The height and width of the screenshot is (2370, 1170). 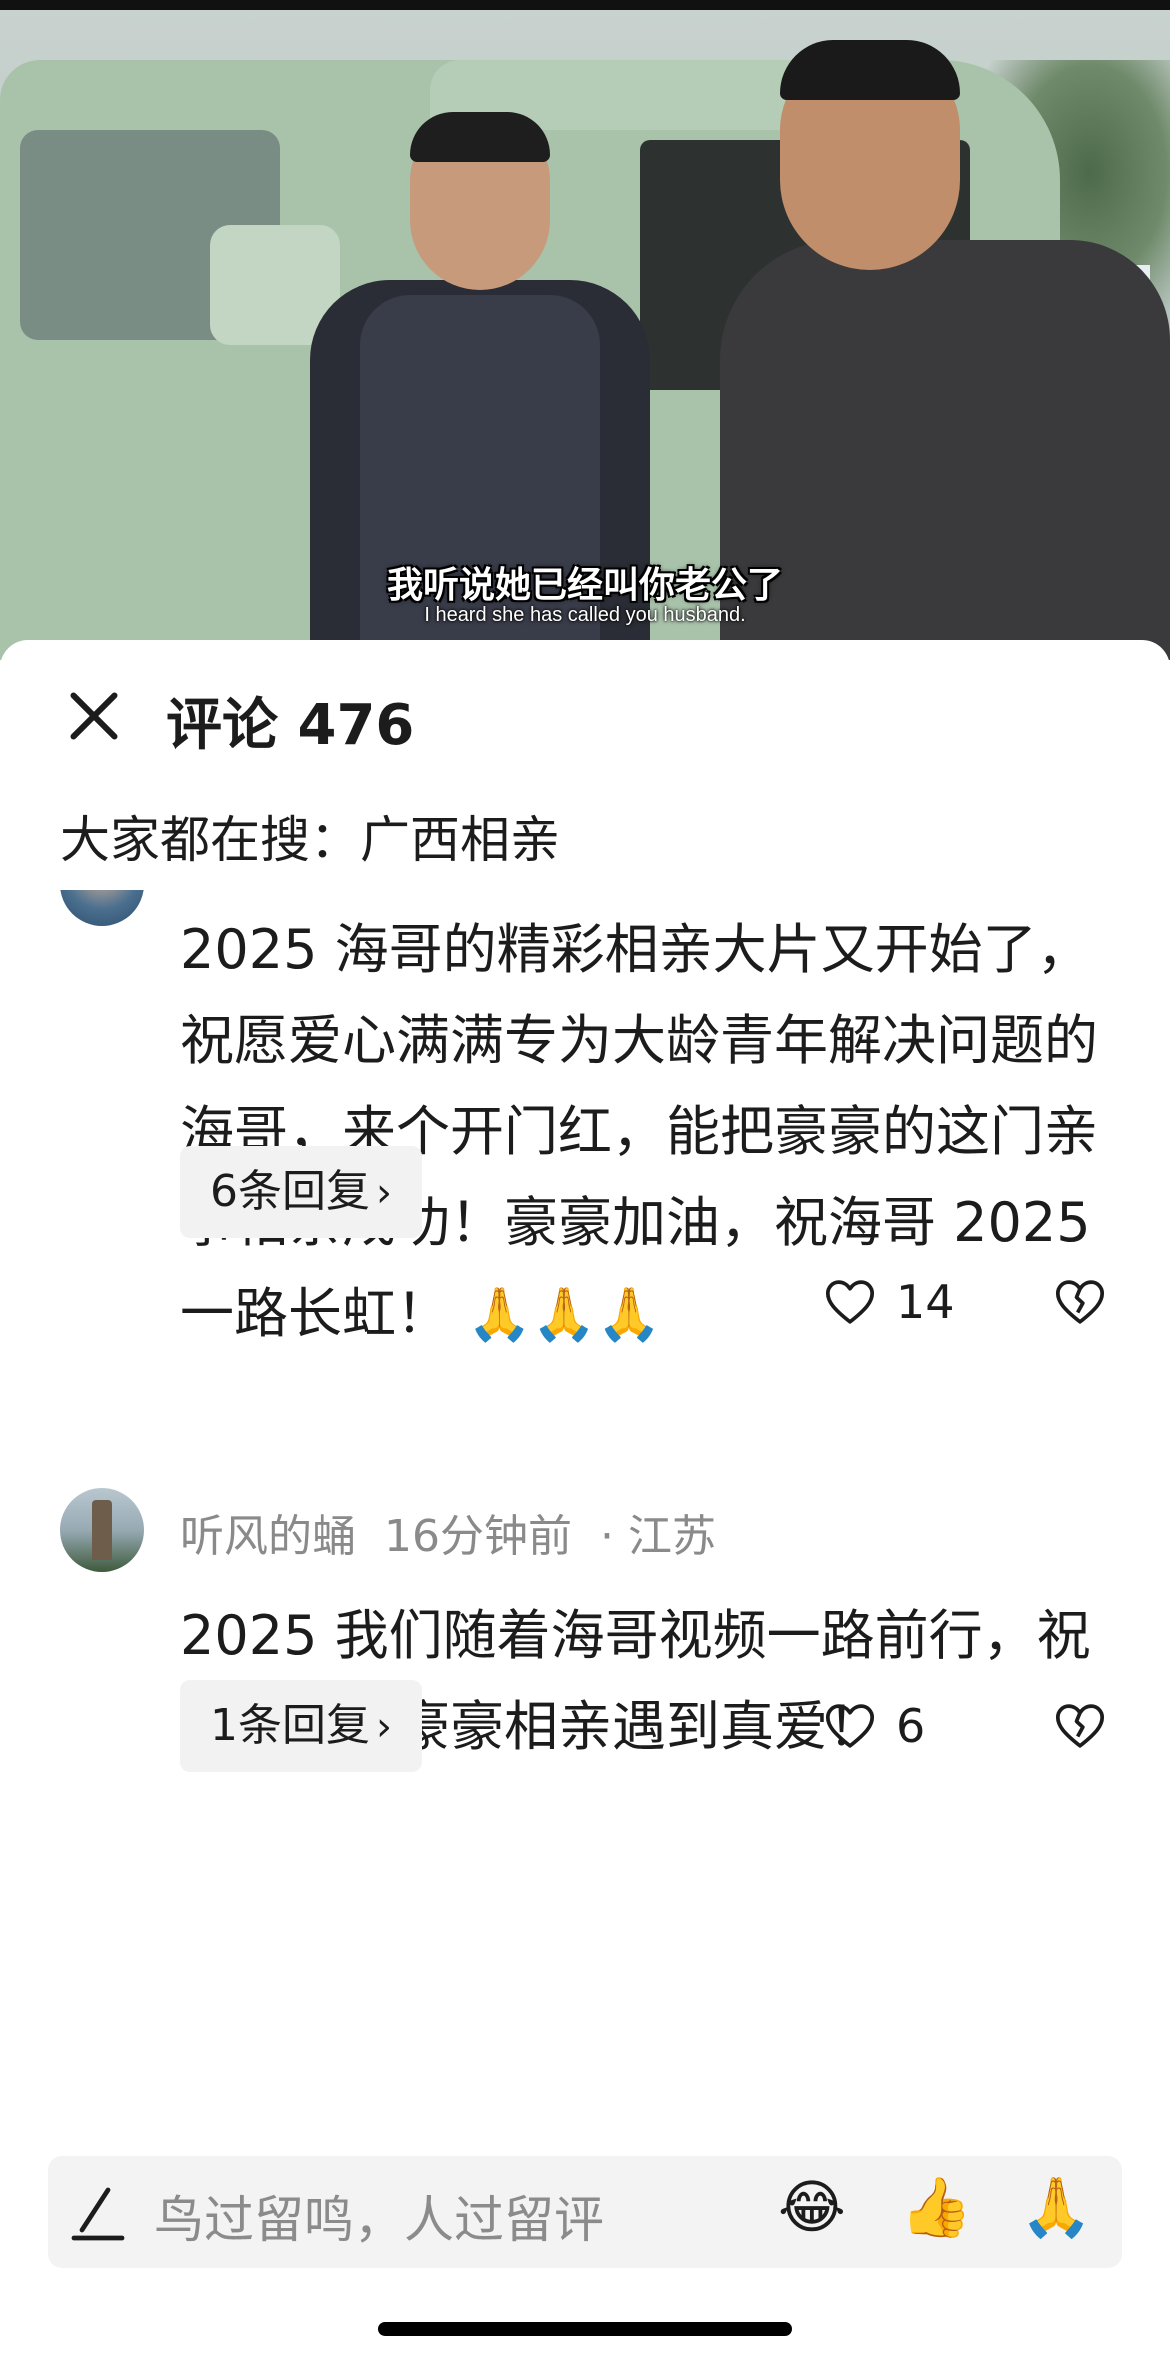 What do you see at coordinates (290, 725) in the screenshot?
I see `comment-count-title: 评论 476` at bounding box center [290, 725].